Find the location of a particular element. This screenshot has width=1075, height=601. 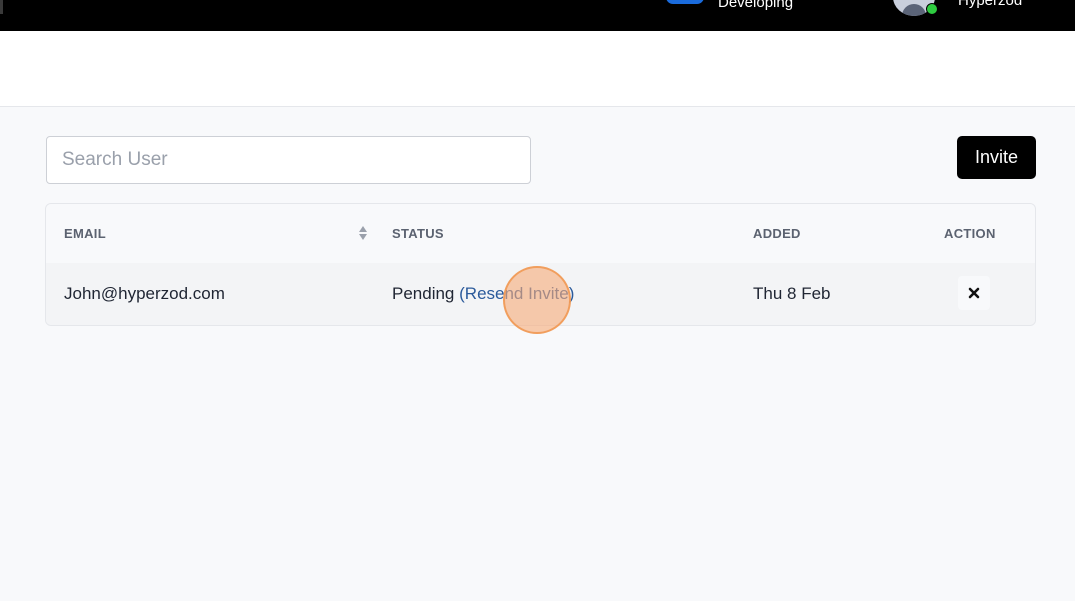

table-header: EMAIL STATUS ADDED ACTION is located at coordinates (540, 234).